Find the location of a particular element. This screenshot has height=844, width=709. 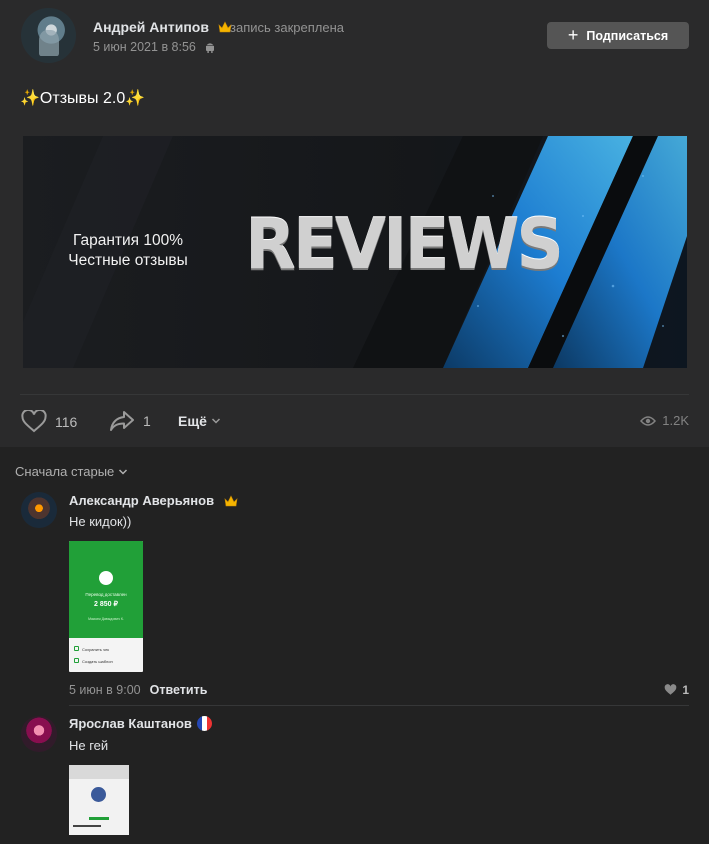

receipt-icon is located at coordinates (76, 648).